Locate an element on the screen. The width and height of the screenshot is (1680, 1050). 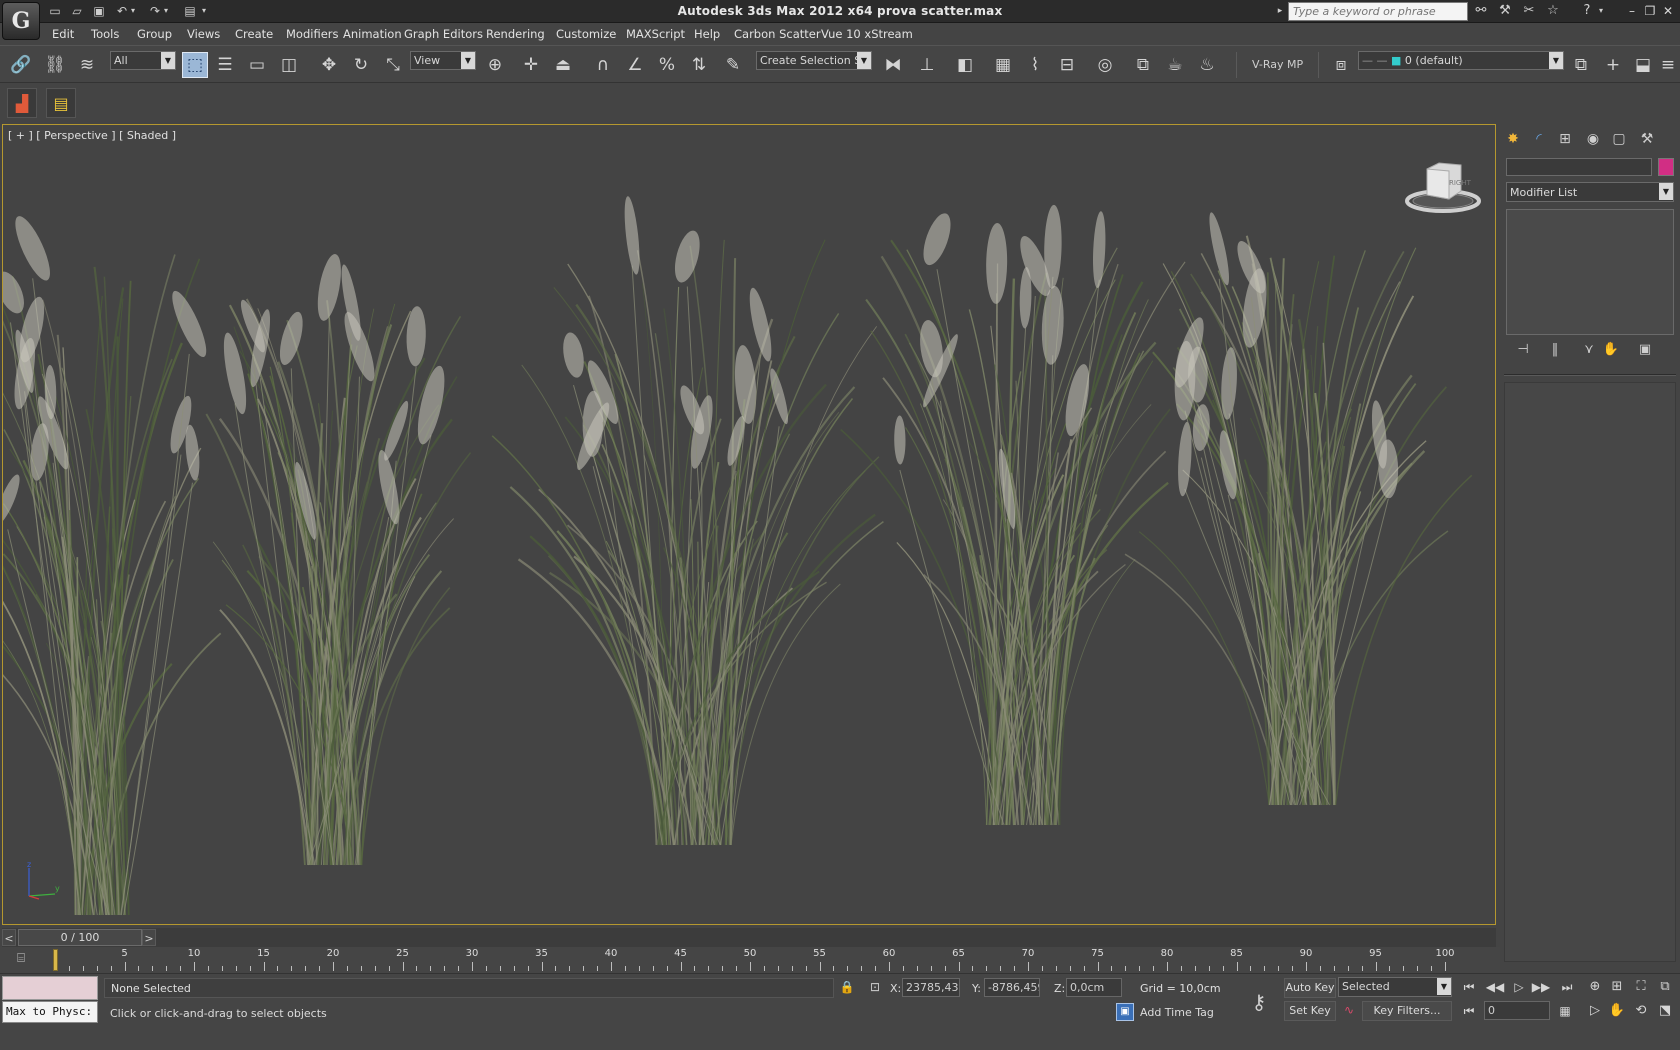
layers-icon: ⧈ is located at coordinates (1341, 65).